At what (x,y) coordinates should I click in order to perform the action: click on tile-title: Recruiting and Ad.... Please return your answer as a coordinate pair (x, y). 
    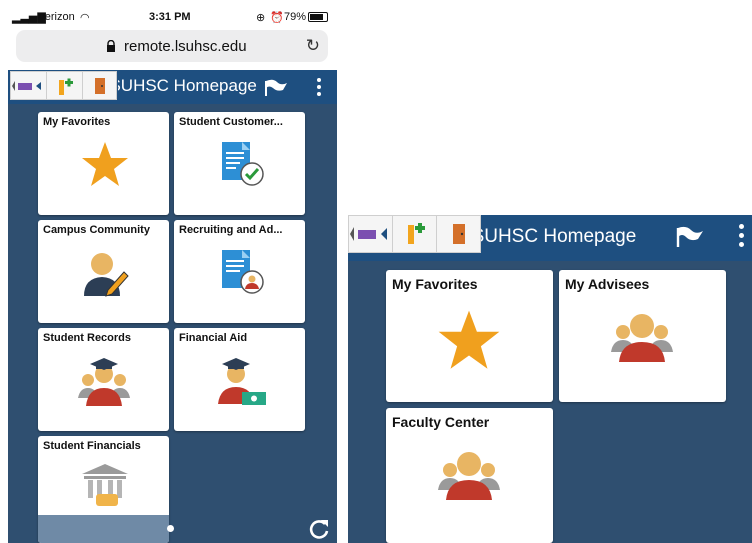
    Looking at the image, I should click on (231, 230).